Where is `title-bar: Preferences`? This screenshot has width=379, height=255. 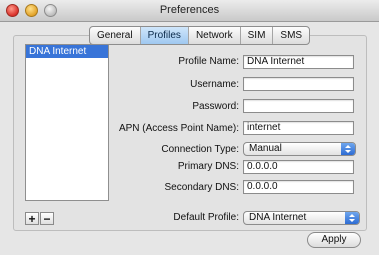
title-bar: Preferences is located at coordinates (189, 11).